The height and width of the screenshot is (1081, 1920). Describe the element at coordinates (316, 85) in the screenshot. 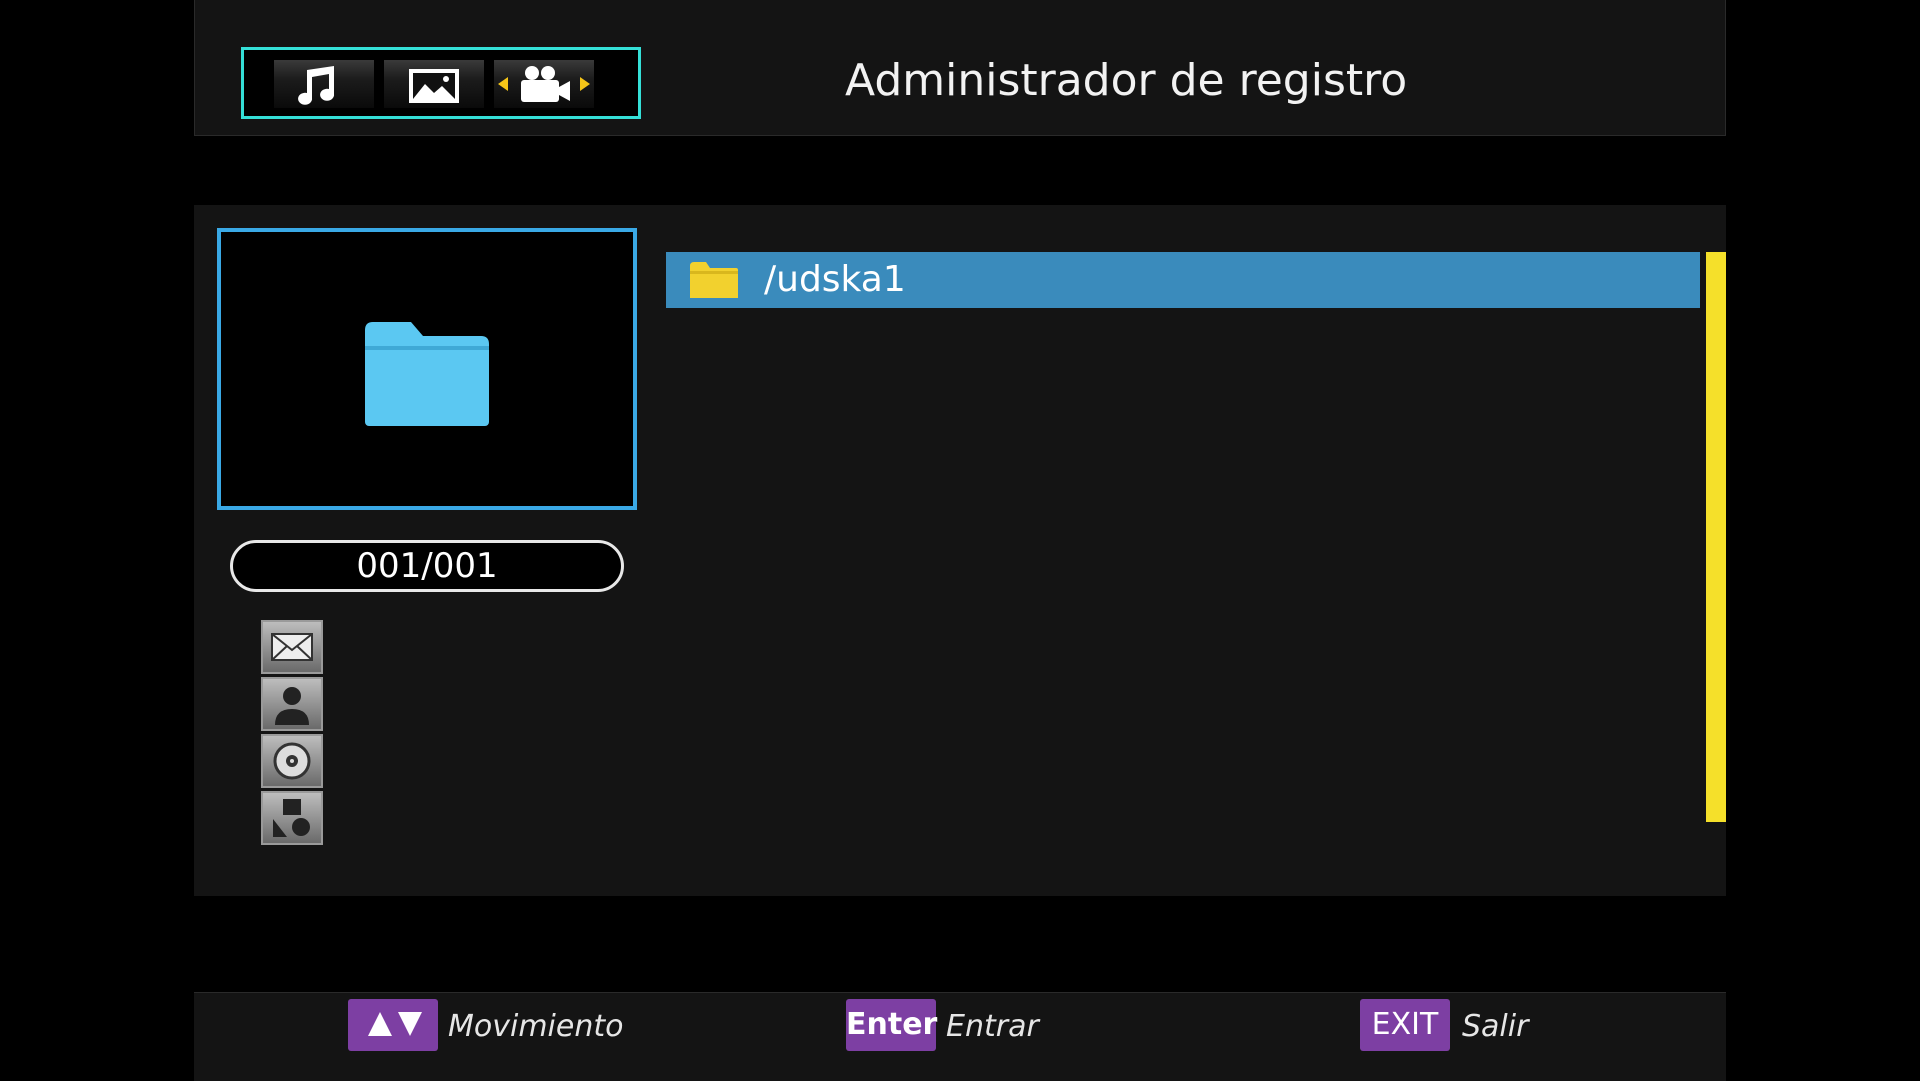

I see `music-note-icon` at that location.